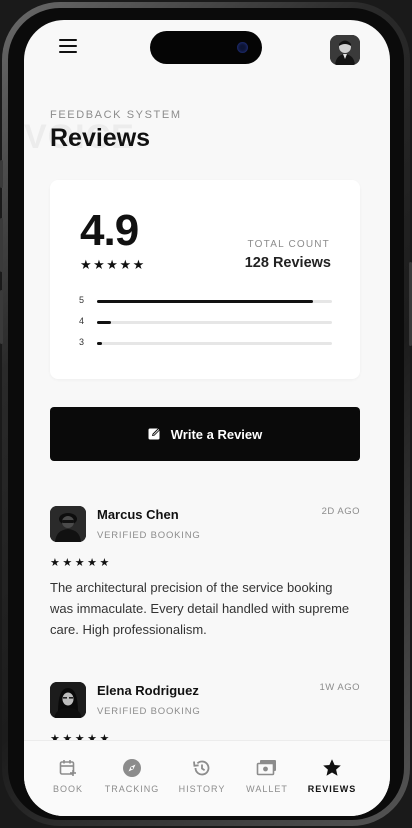  Describe the element at coordinates (82, 300) in the screenshot. I see `rating-bar-label: 5` at that location.